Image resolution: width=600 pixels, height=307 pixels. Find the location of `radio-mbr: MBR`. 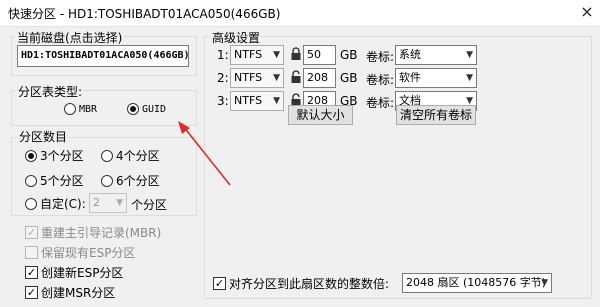

radio-mbr: MBR is located at coordinates (80, 109).